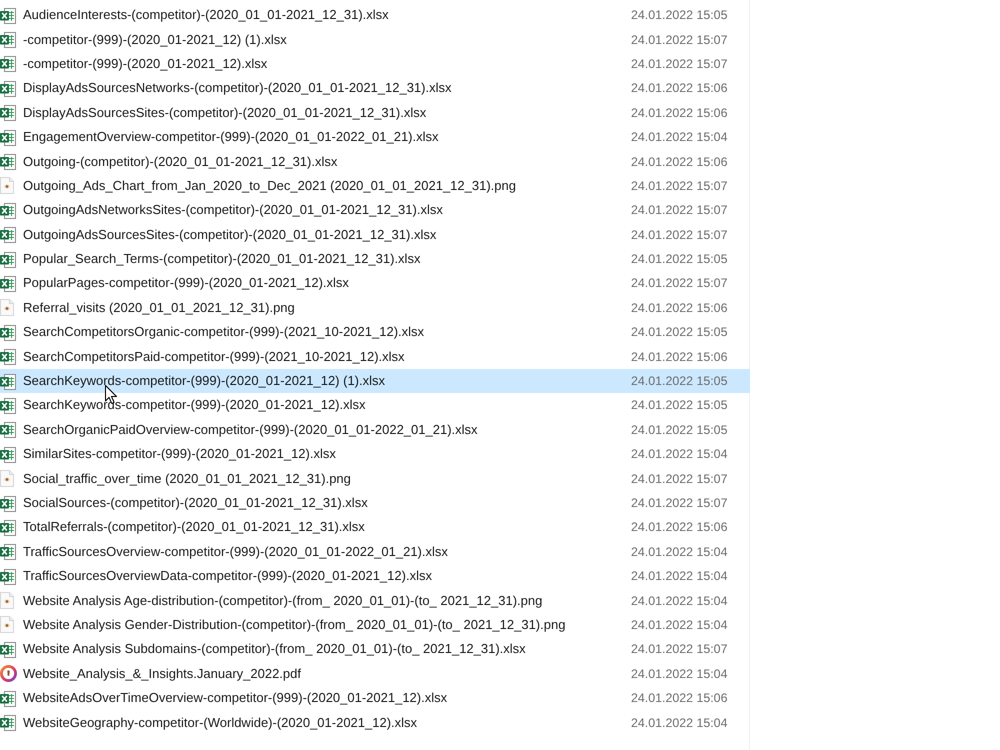 The height and width of the screenshot is (750, 1000). What do you see at coordinates (375, 430) in the screenshot?
I see `file-row: SearchOrganicPaidOverview-competitor-(999)-(2020_01_01-2022_01_21).xlsx 24.01.2022 15:05` at bounding box center [375, 430].